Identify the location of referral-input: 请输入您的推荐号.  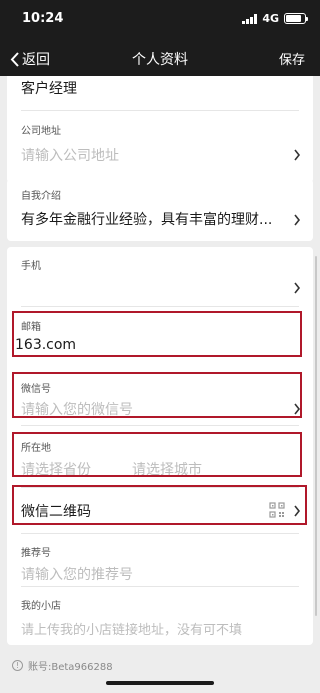
(77, 574).